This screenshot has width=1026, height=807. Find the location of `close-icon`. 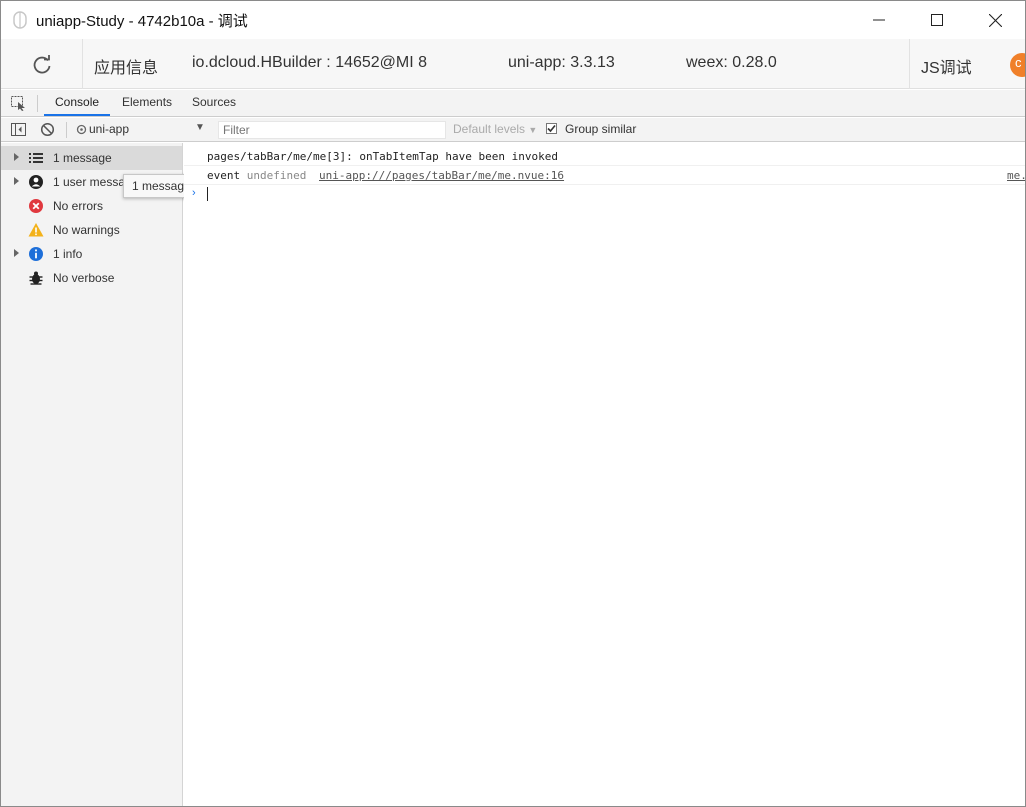

close-icon is located at coordinates (995, 20).